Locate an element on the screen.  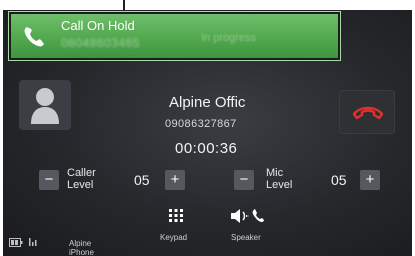
speaker-button: Speaker is located at coordinates (248, 226).